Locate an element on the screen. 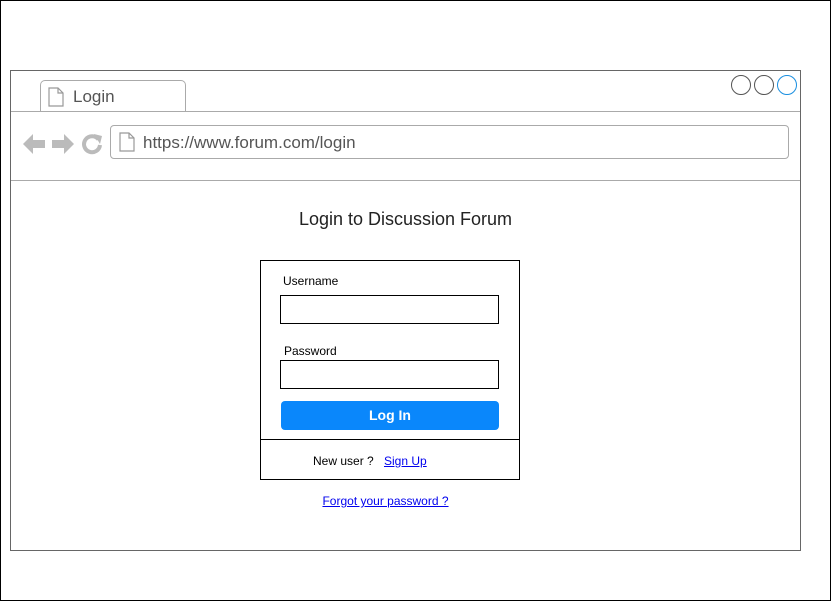  password-label: Password is located at coordinates (310, 351).